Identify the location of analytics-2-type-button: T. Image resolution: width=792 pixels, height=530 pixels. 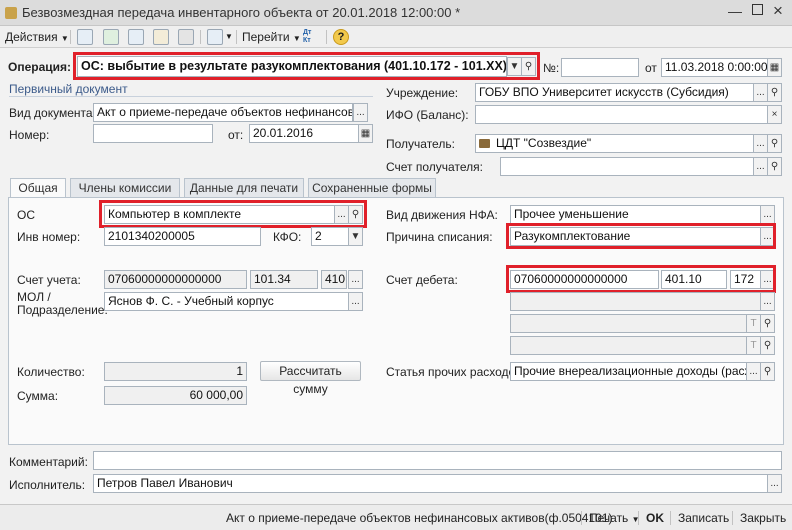
(753, 323).